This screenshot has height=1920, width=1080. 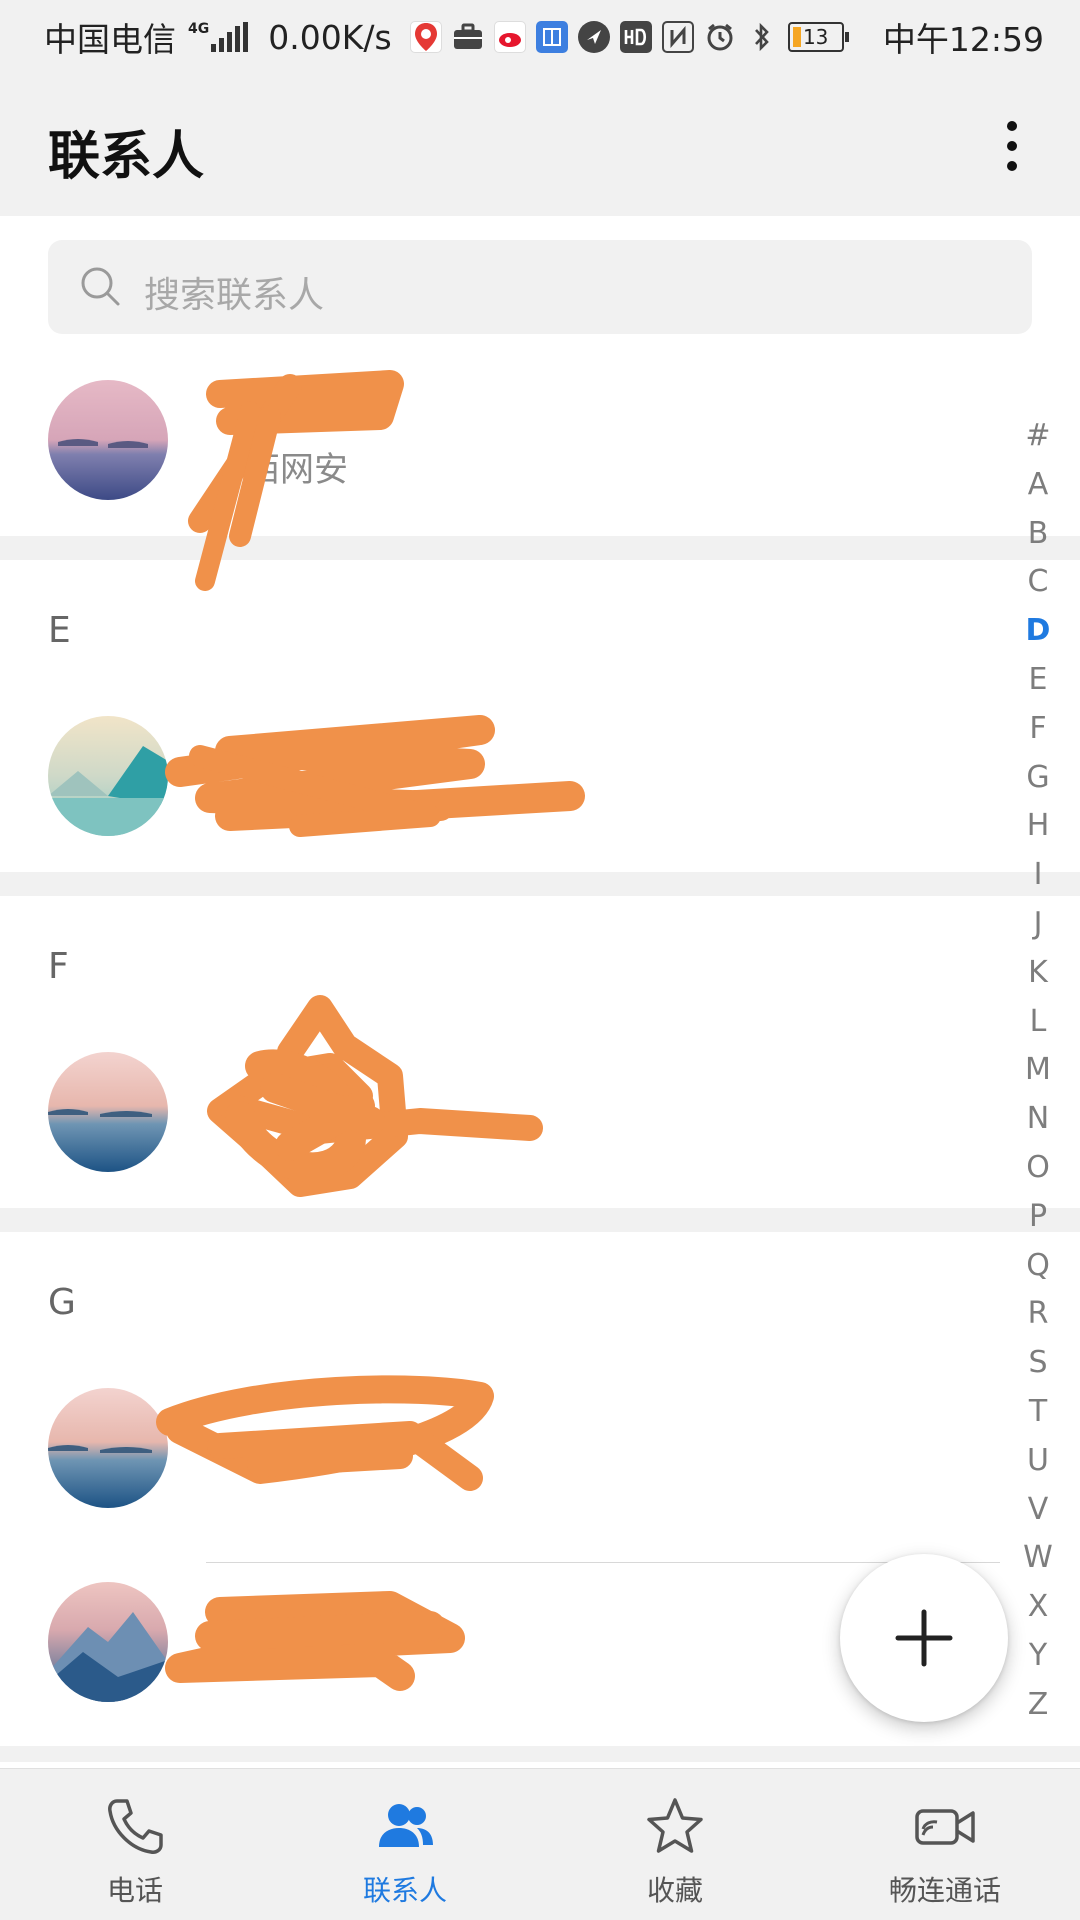 What do you see at coordinates (1038, 1217) in the screenshot?
I see `index-letter-p: P` at bounding box center [1038, 1217].